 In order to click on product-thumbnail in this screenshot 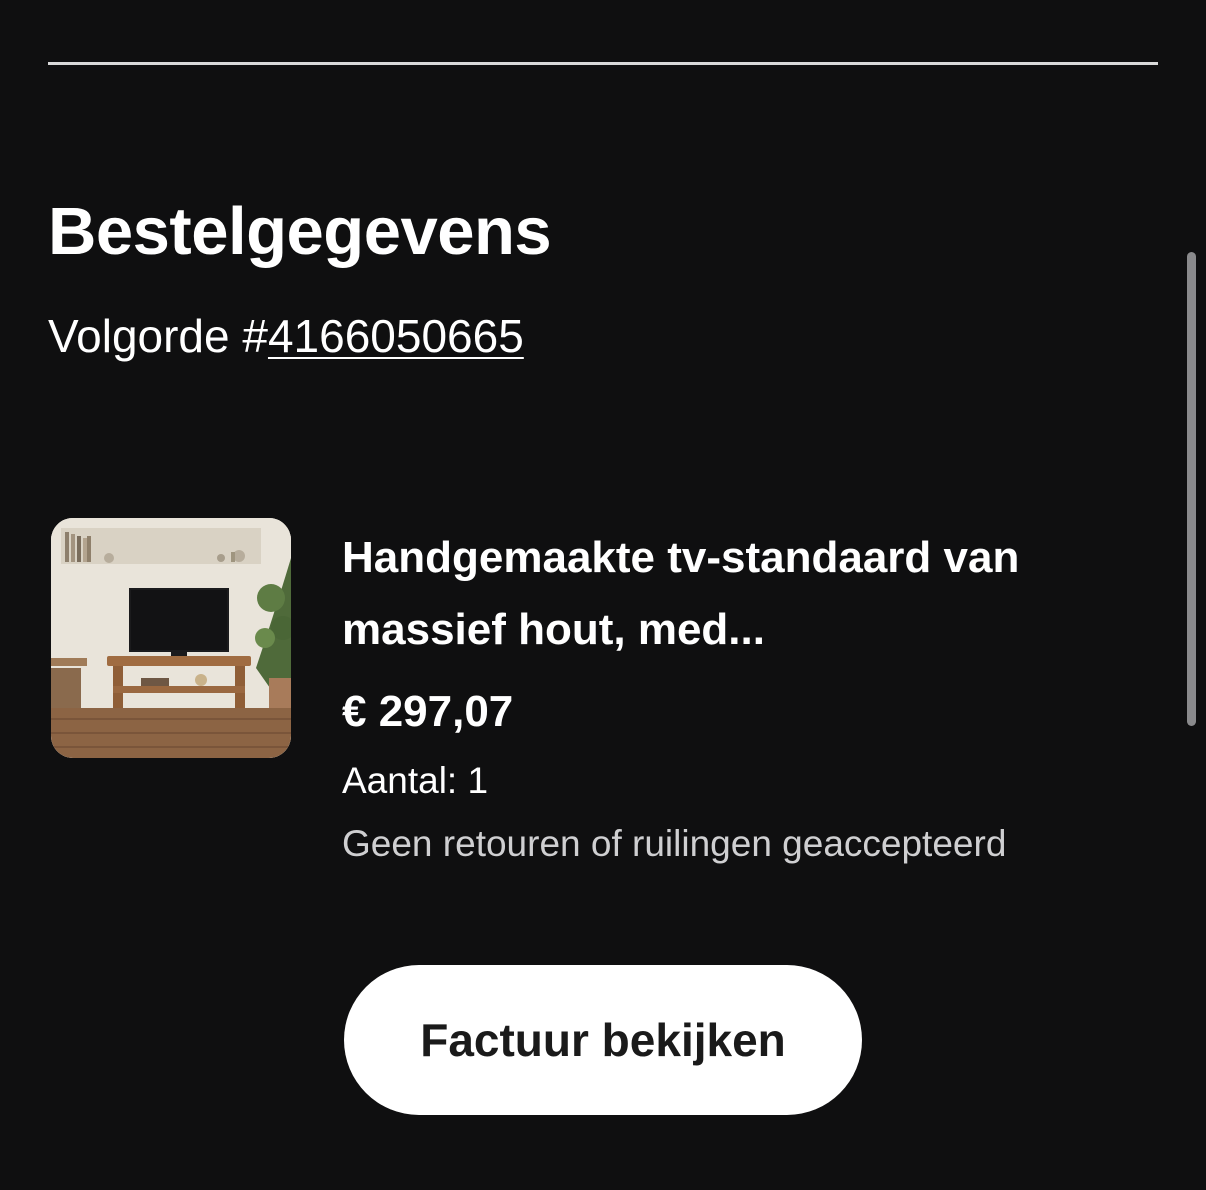, I will do `click(171, 638)`.